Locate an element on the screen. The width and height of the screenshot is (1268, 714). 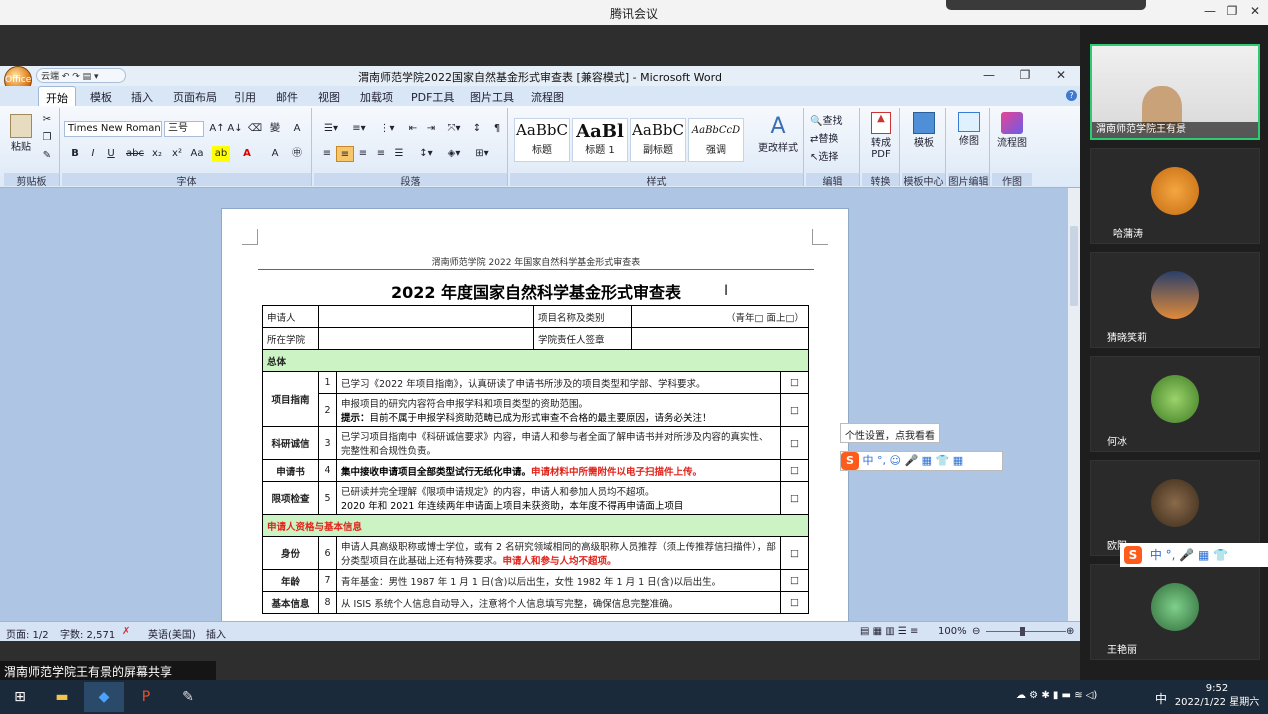
flowchart-button: 流程图 is located at coordinates (1012, 130).